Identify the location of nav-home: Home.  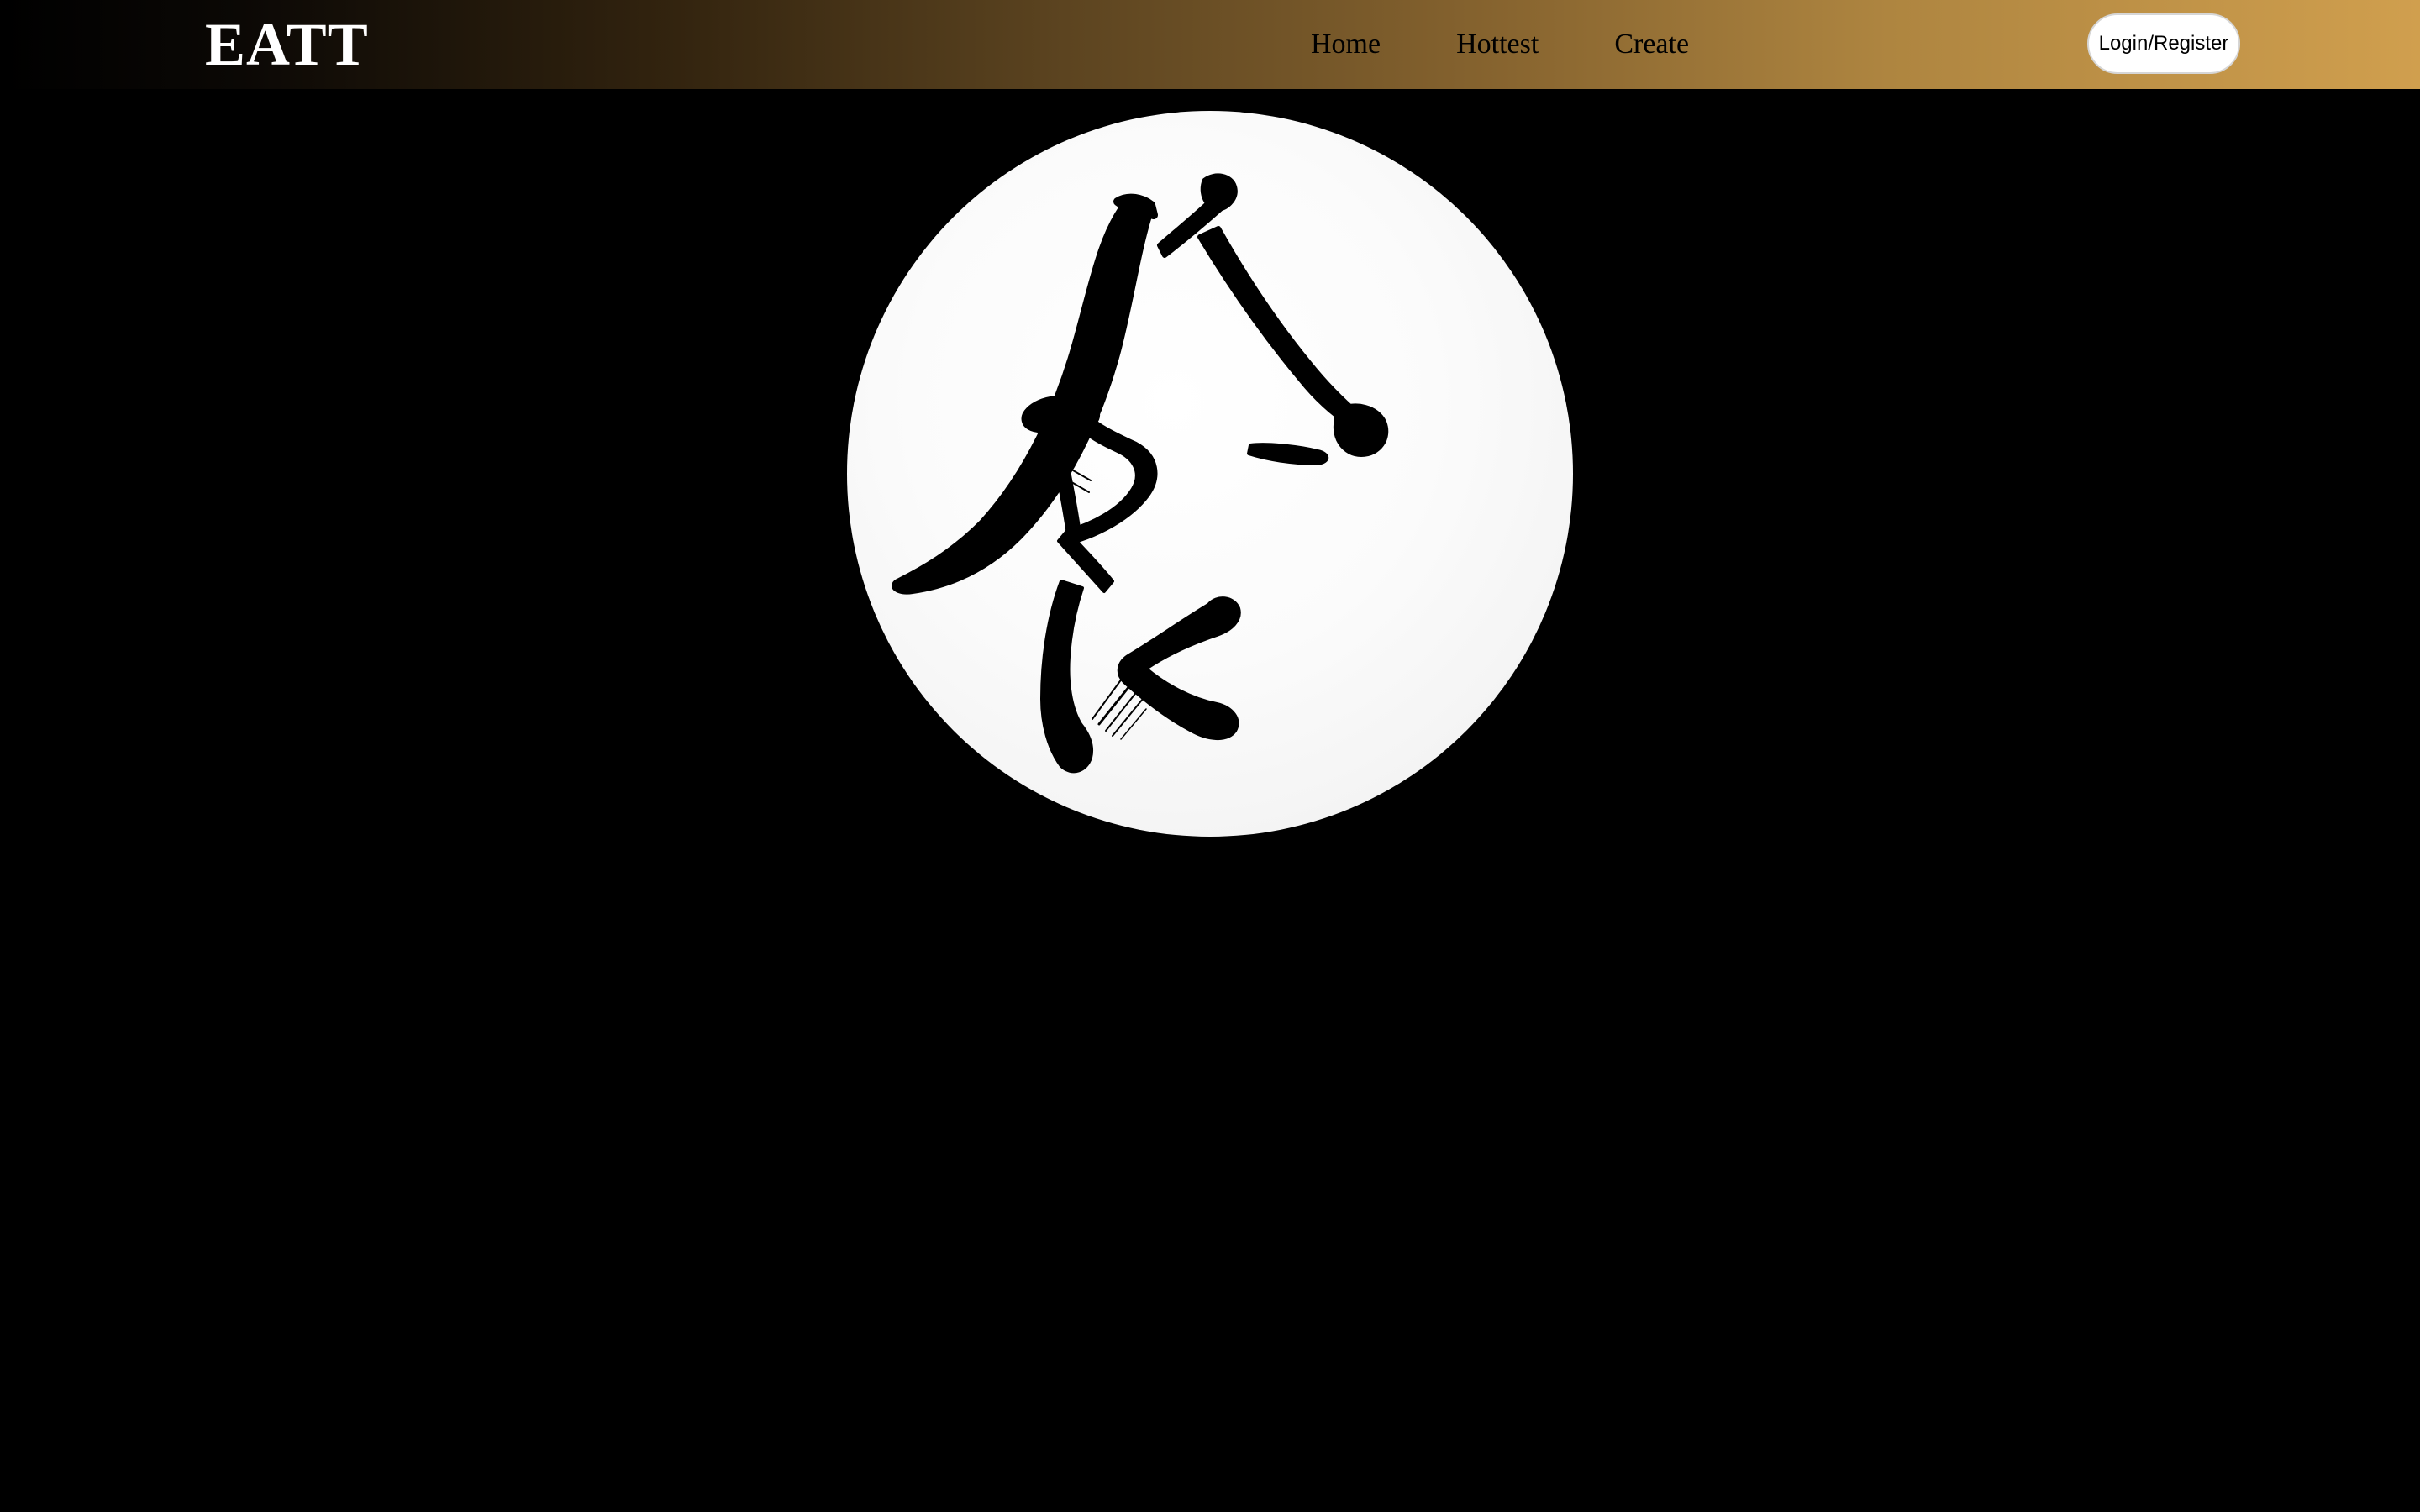
(1346, 44).